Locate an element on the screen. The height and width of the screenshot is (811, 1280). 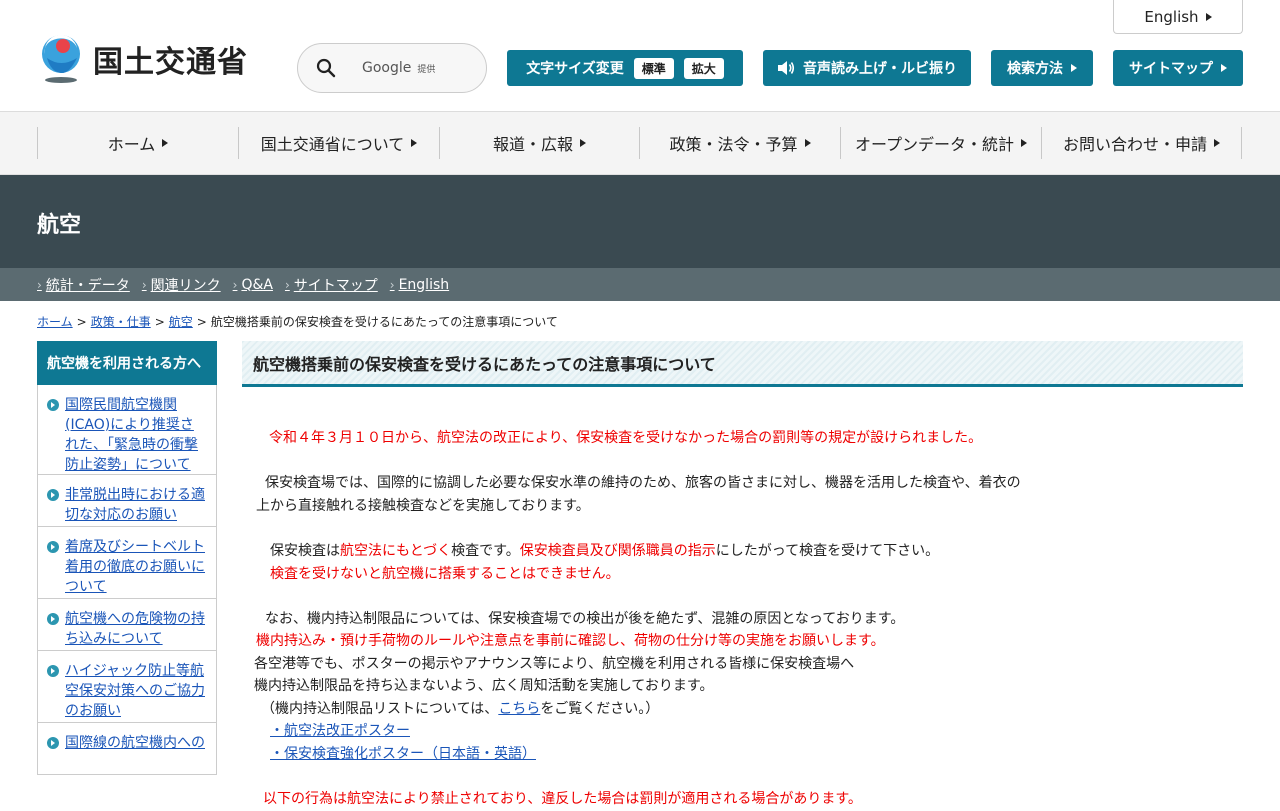
subnav-link-english: › English is located at coordinates (419, 285).